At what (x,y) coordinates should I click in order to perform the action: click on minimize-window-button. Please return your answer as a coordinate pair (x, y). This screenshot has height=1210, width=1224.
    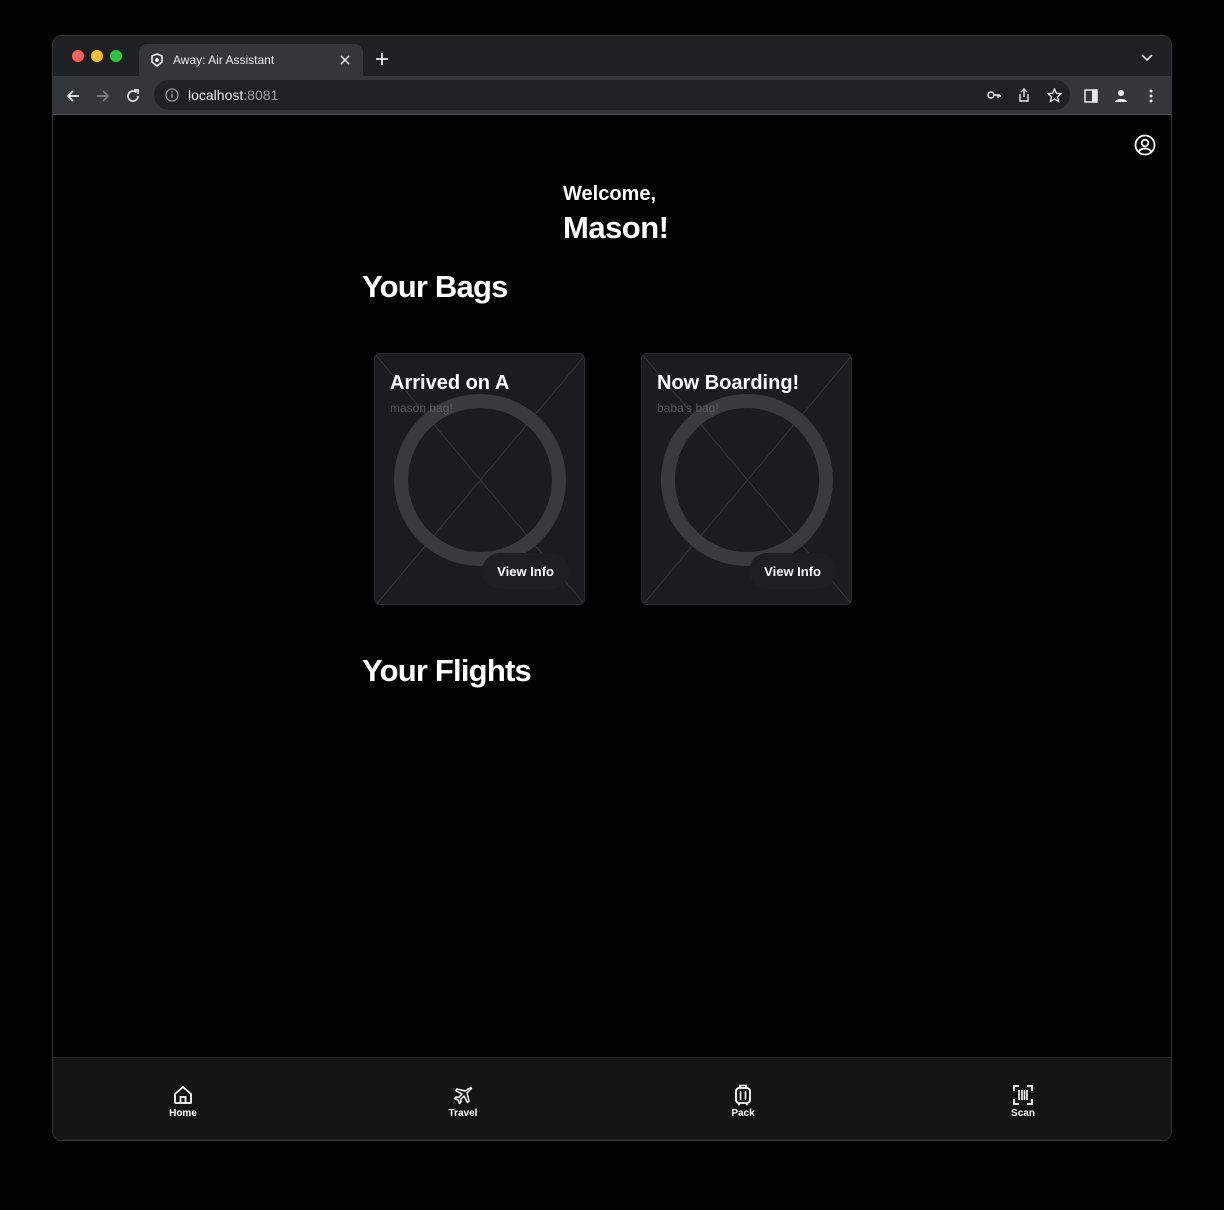
    Looking at the image, I should click on (97, 56).